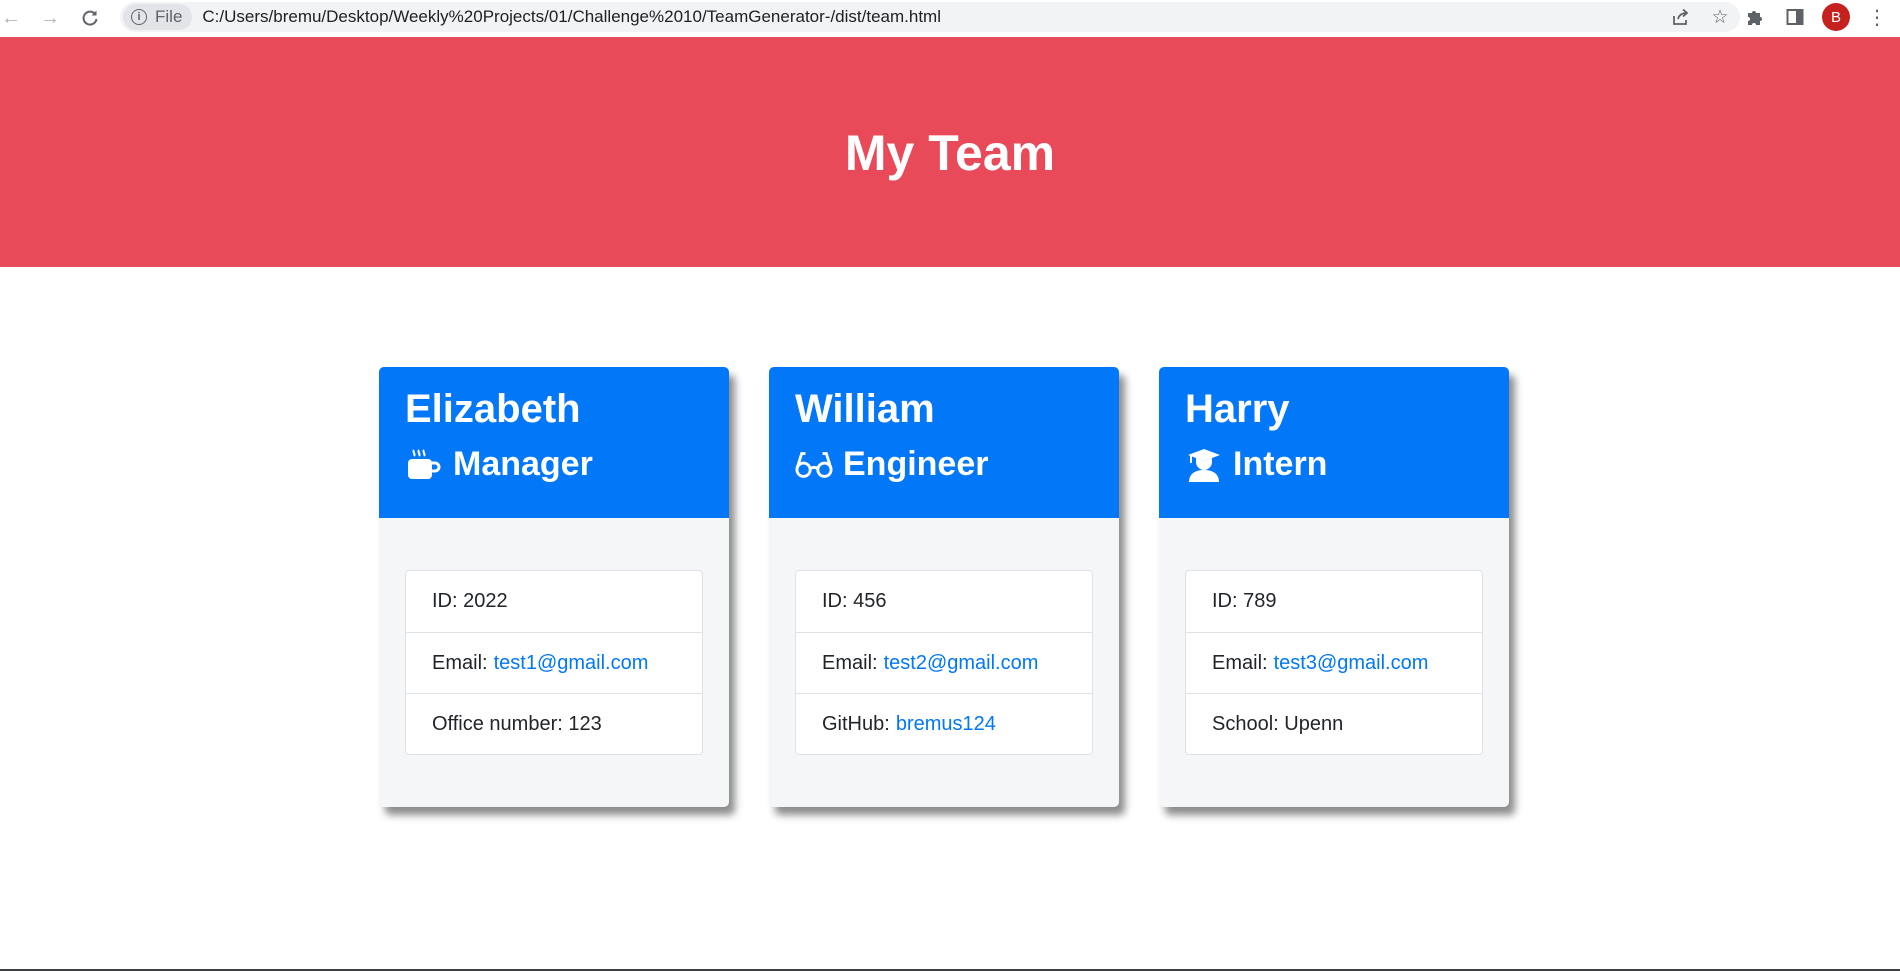 Image resolution: width=1900 pixels, height=971 pixels. What do you see at coordinates (571, 663) in the screenshot?
I see `email-link: test1@gmail.com` at bounding box center [571, 663].